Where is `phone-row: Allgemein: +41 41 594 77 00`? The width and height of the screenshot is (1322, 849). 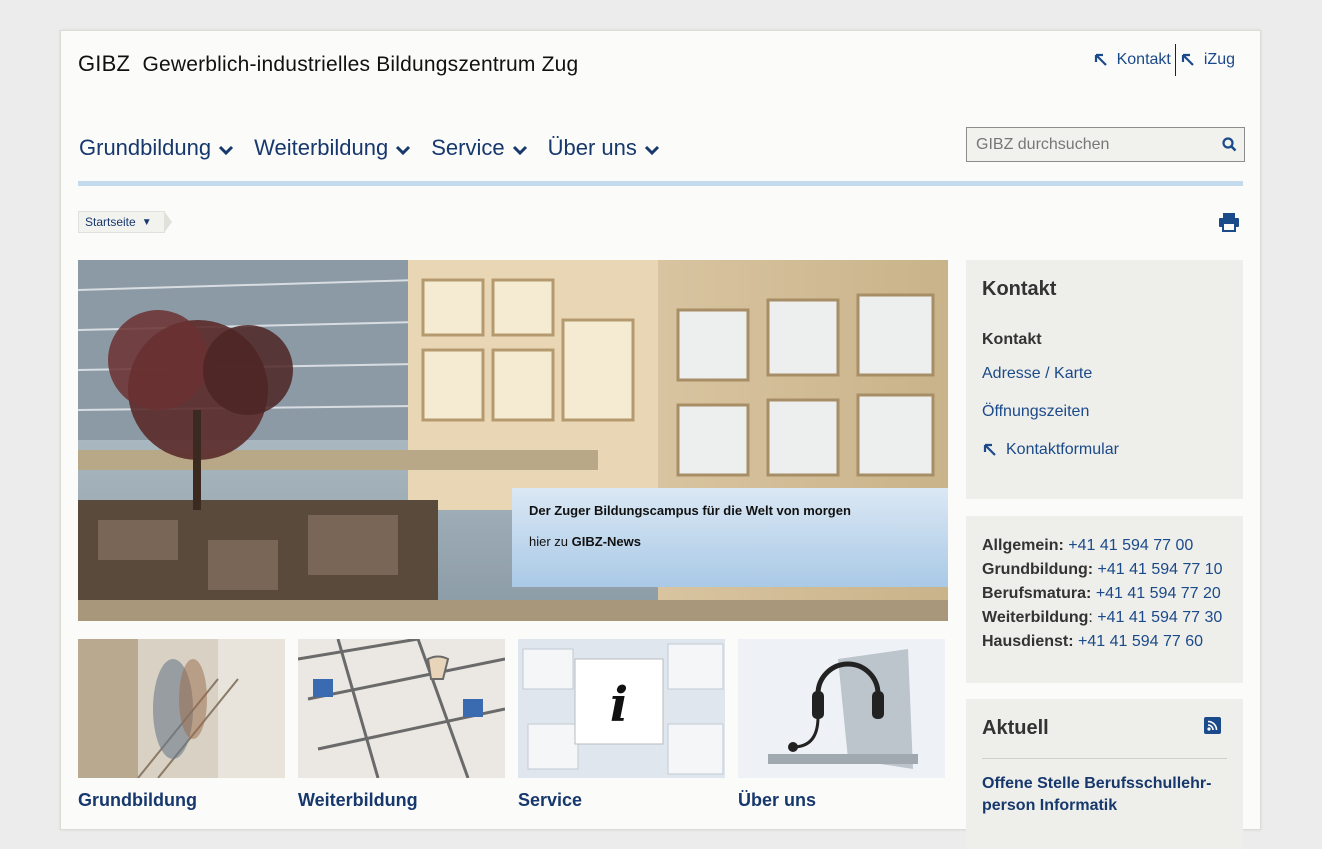
phone-row: Allgemein: +41 41 594 77 00 is located at coordinates (1104, 546).